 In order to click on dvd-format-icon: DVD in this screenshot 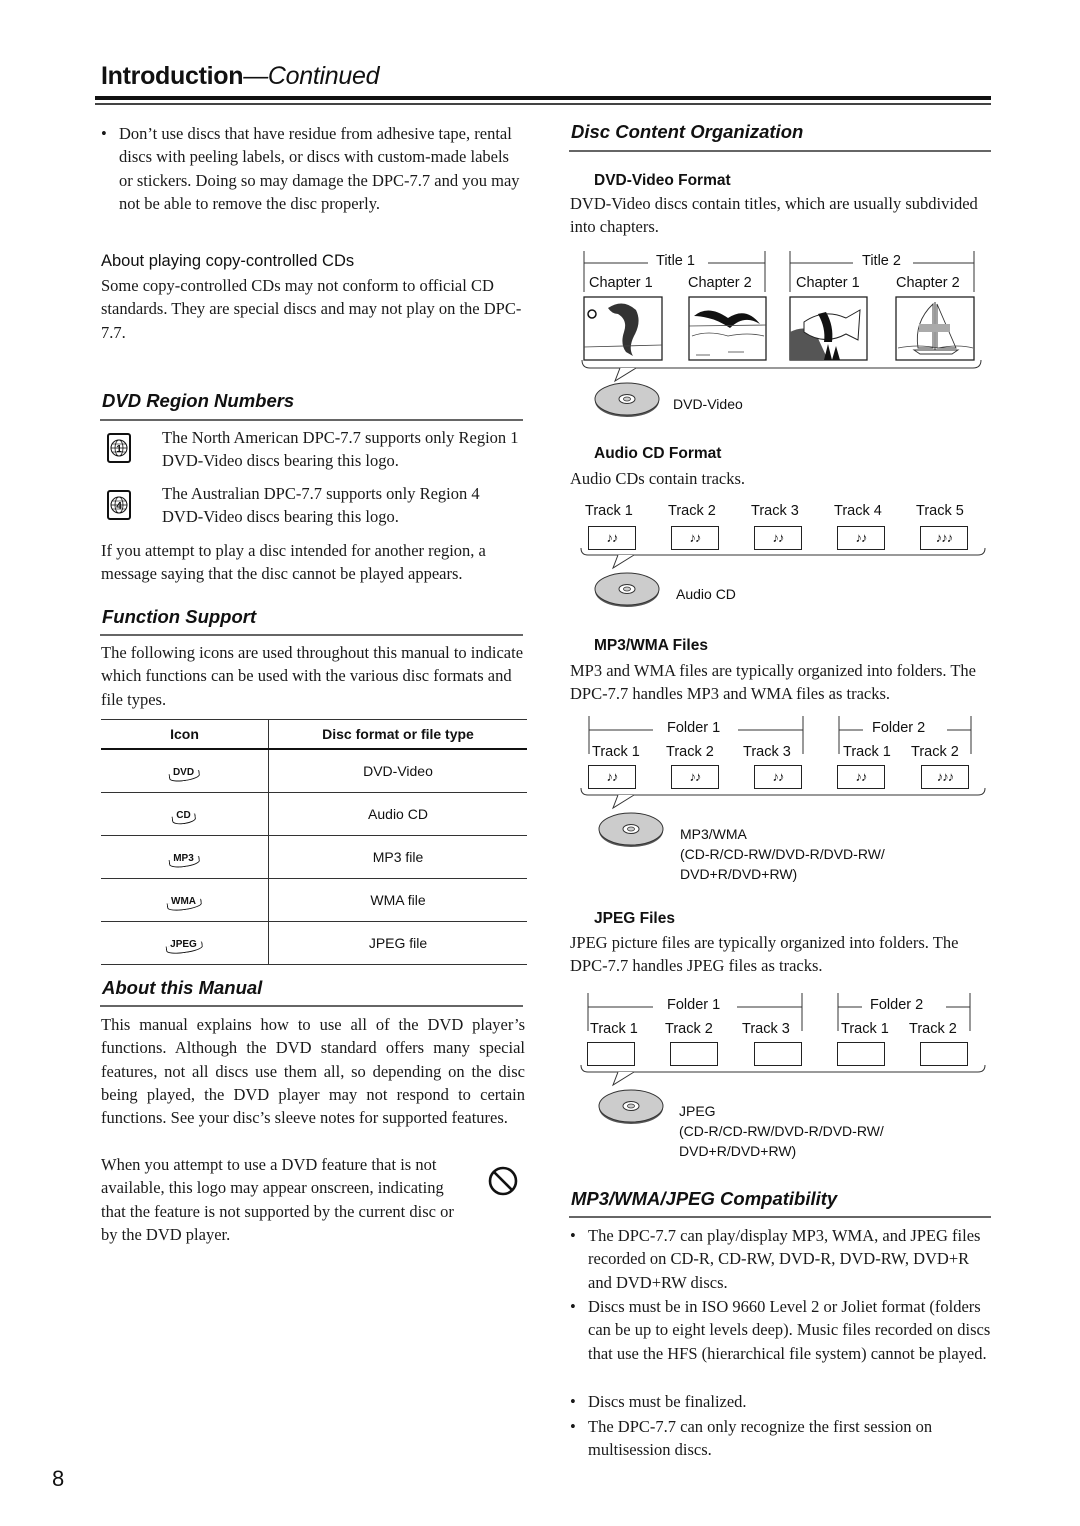, I will do `click(184, 774)`.